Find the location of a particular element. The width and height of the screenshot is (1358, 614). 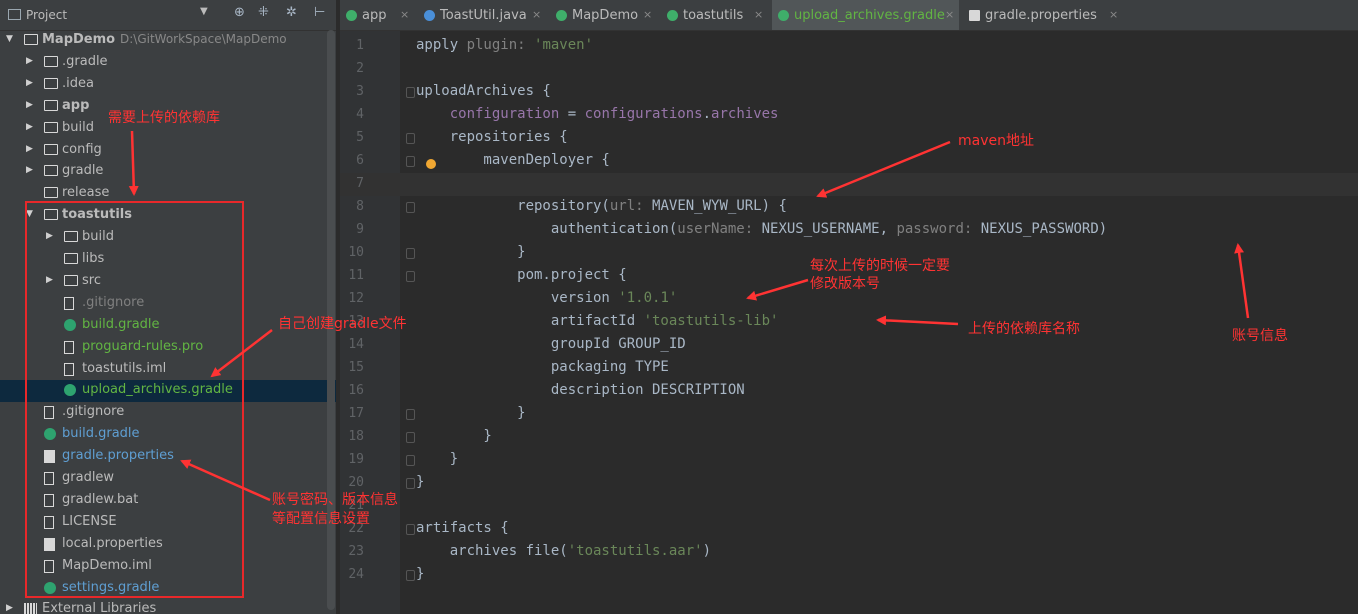

arrow-to-password is located at coordinates (1242, 281).